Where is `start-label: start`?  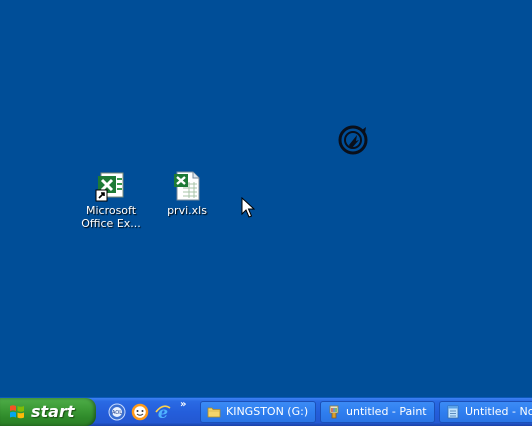
start-label: start is located at coordinates (53, 411).